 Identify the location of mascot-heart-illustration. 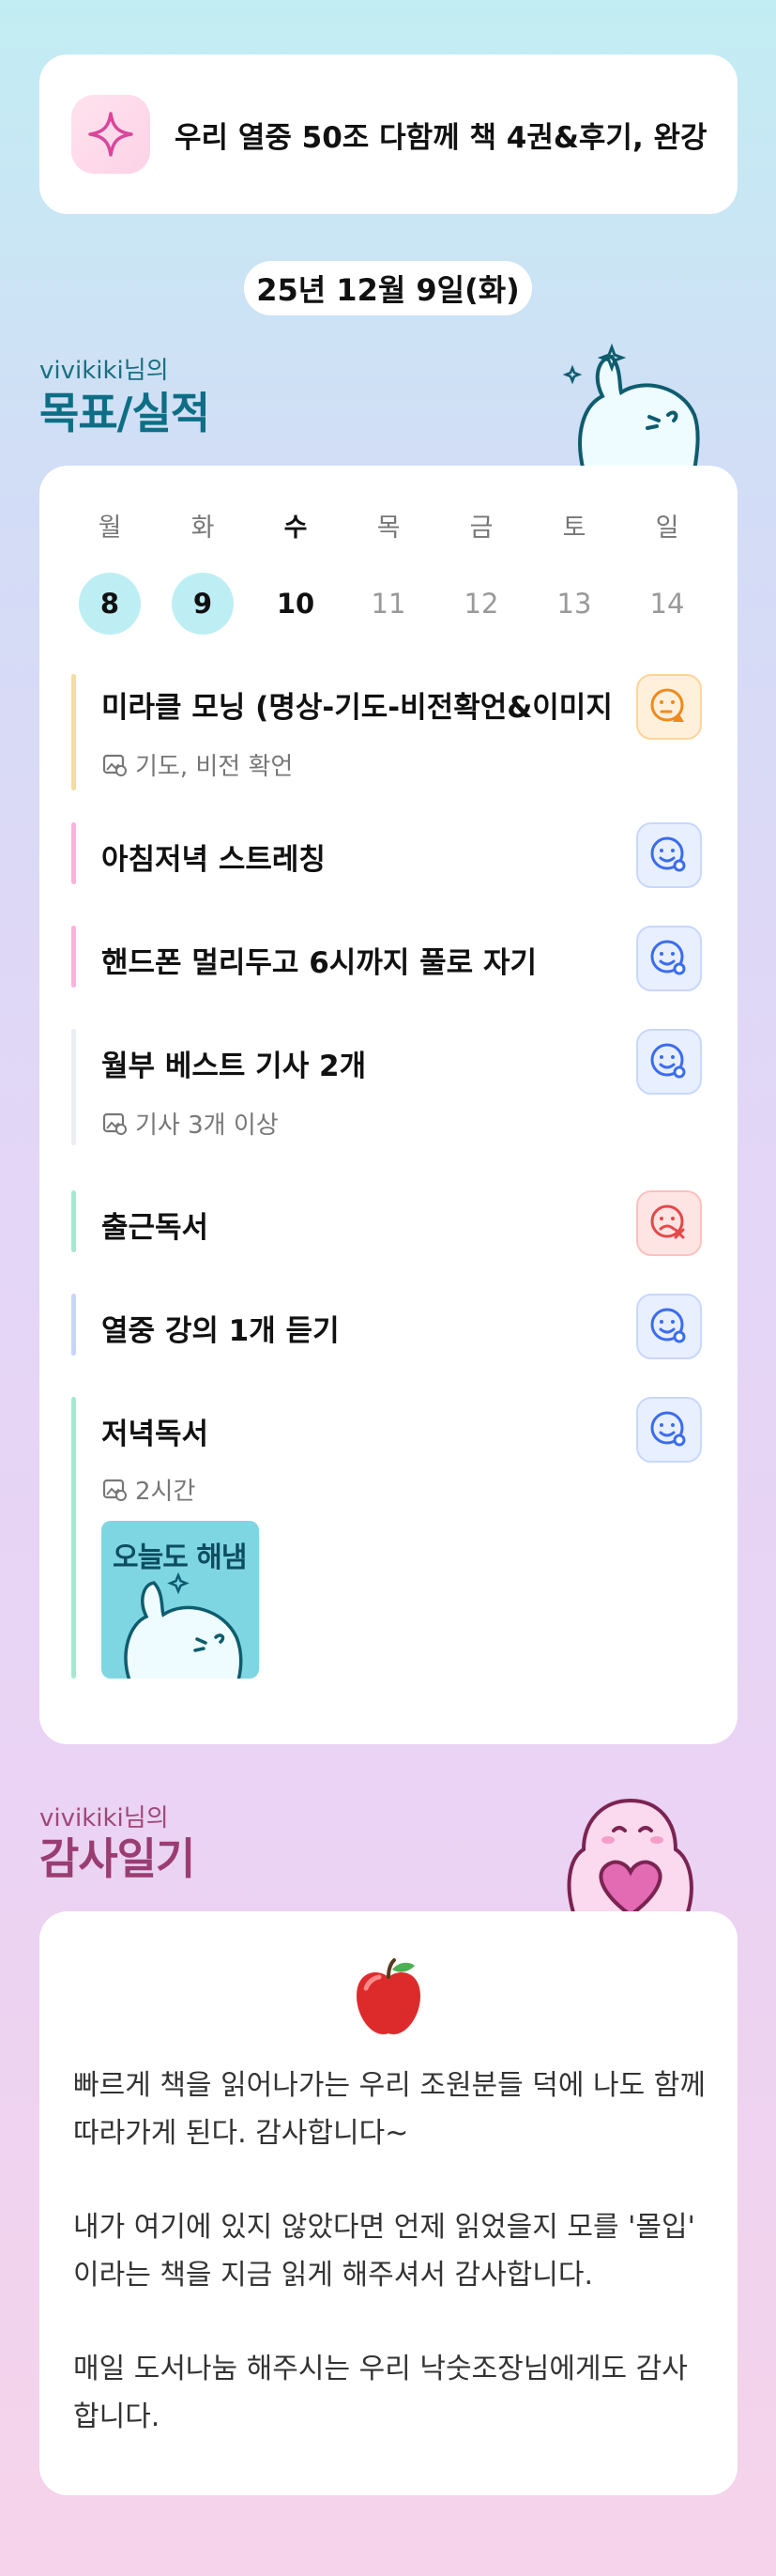
(630, 1857).